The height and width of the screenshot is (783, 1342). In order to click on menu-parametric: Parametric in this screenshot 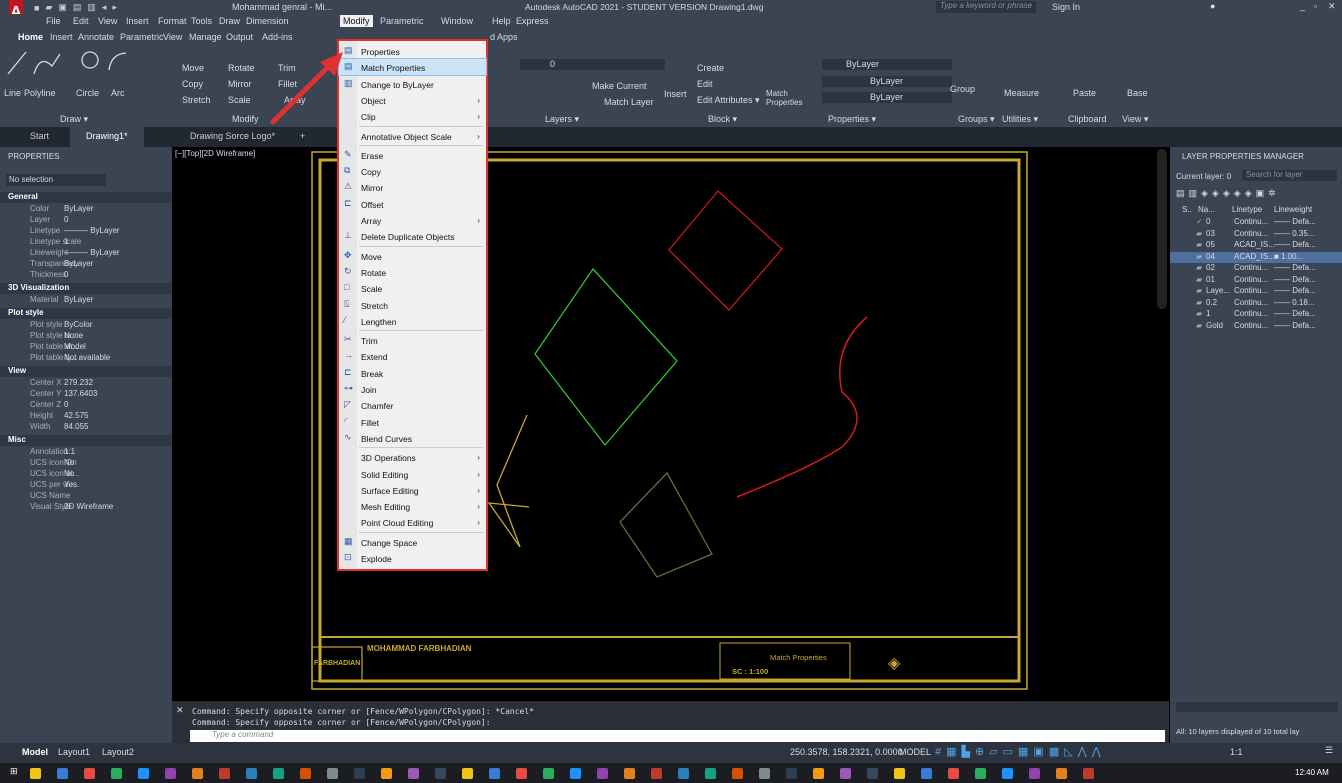, I will do `click(402, 21)`.